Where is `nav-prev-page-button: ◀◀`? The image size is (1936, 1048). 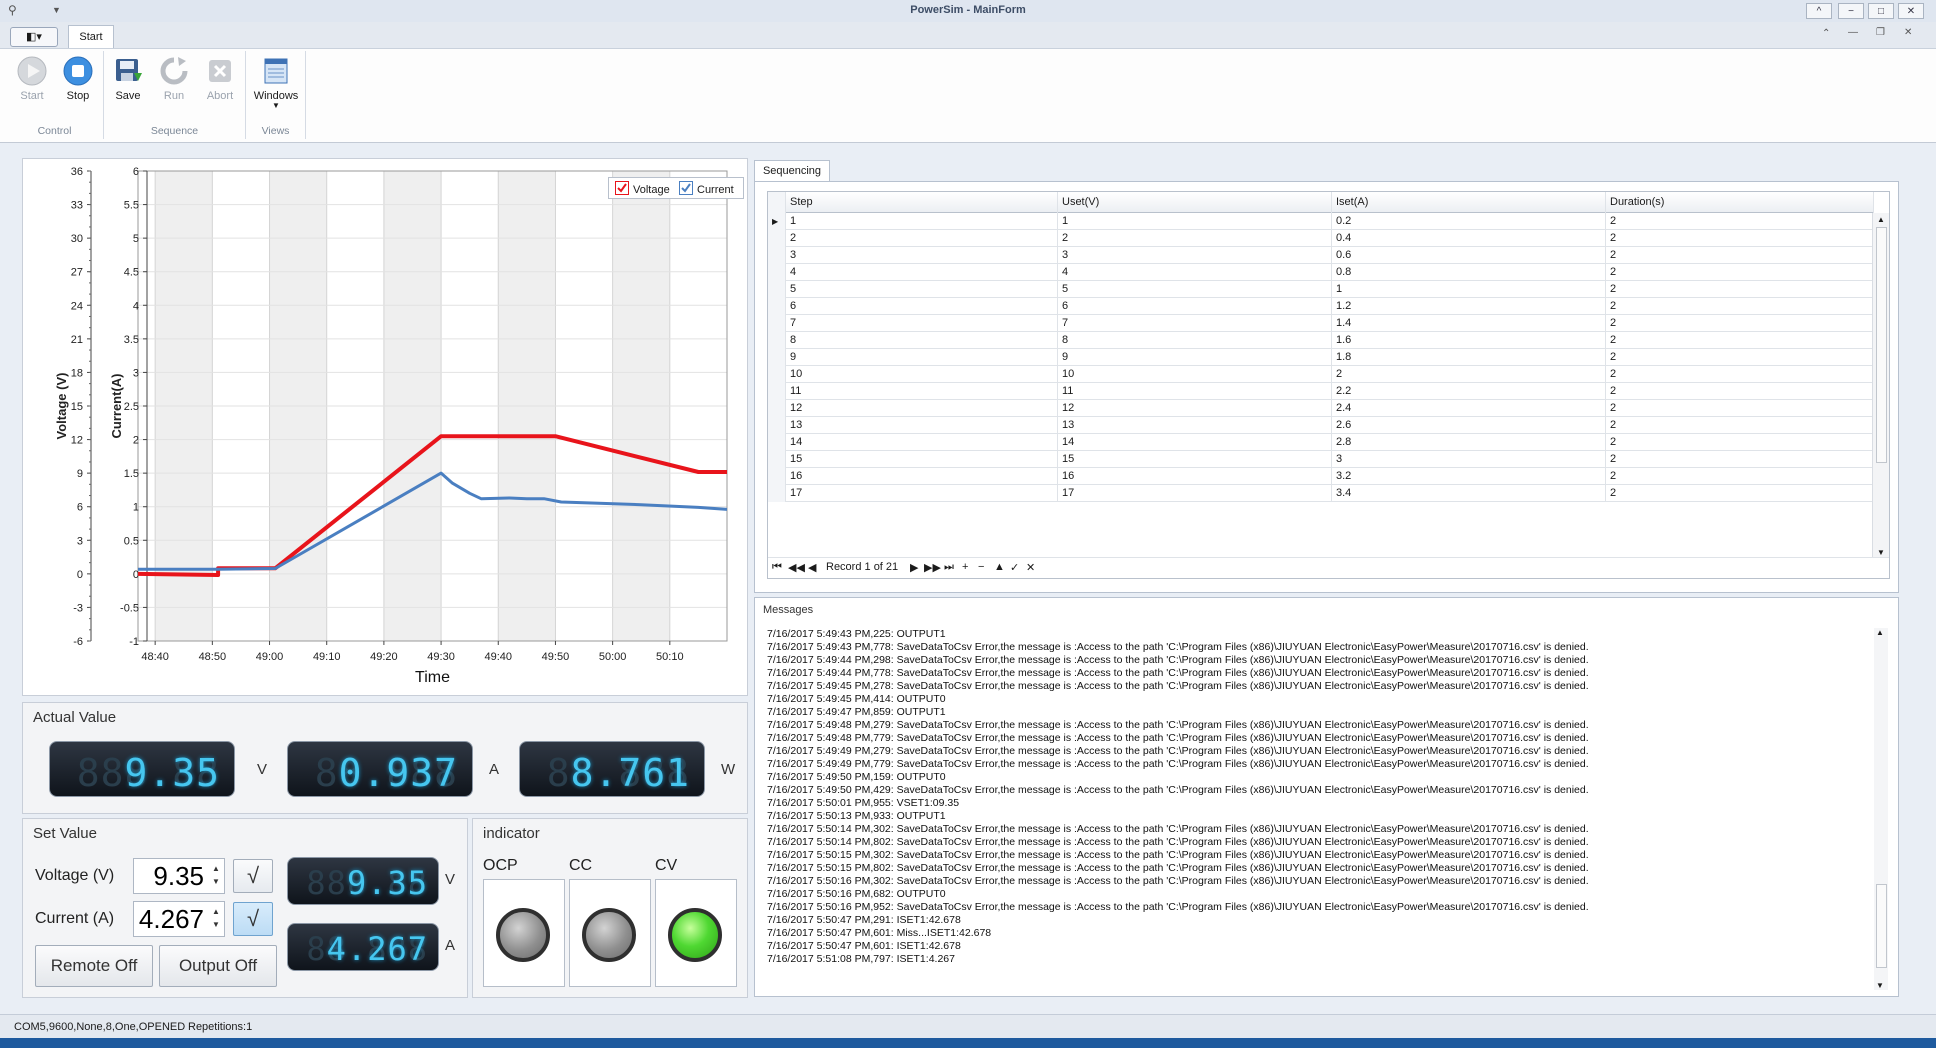 nav-prev-page-button: ◀◀ is located at coordinates (796, 567).